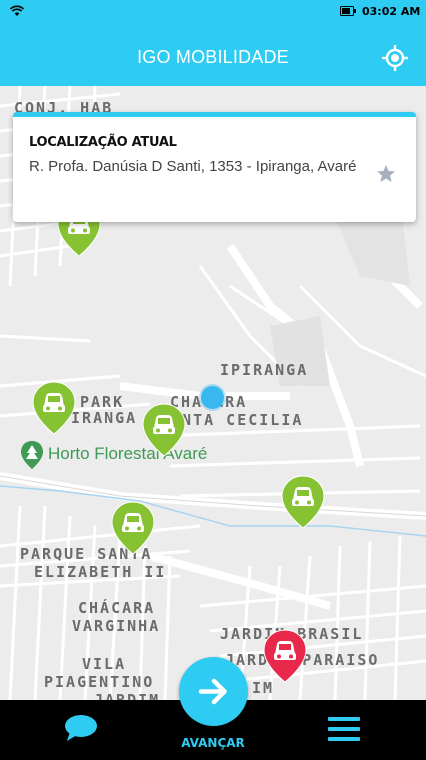 This screenshot has width=426, height=760. What do you see at coordinates (100, 572) in the screenshot?
I see `map-label: ELIZABETH II` at bounding box center [100, 572].